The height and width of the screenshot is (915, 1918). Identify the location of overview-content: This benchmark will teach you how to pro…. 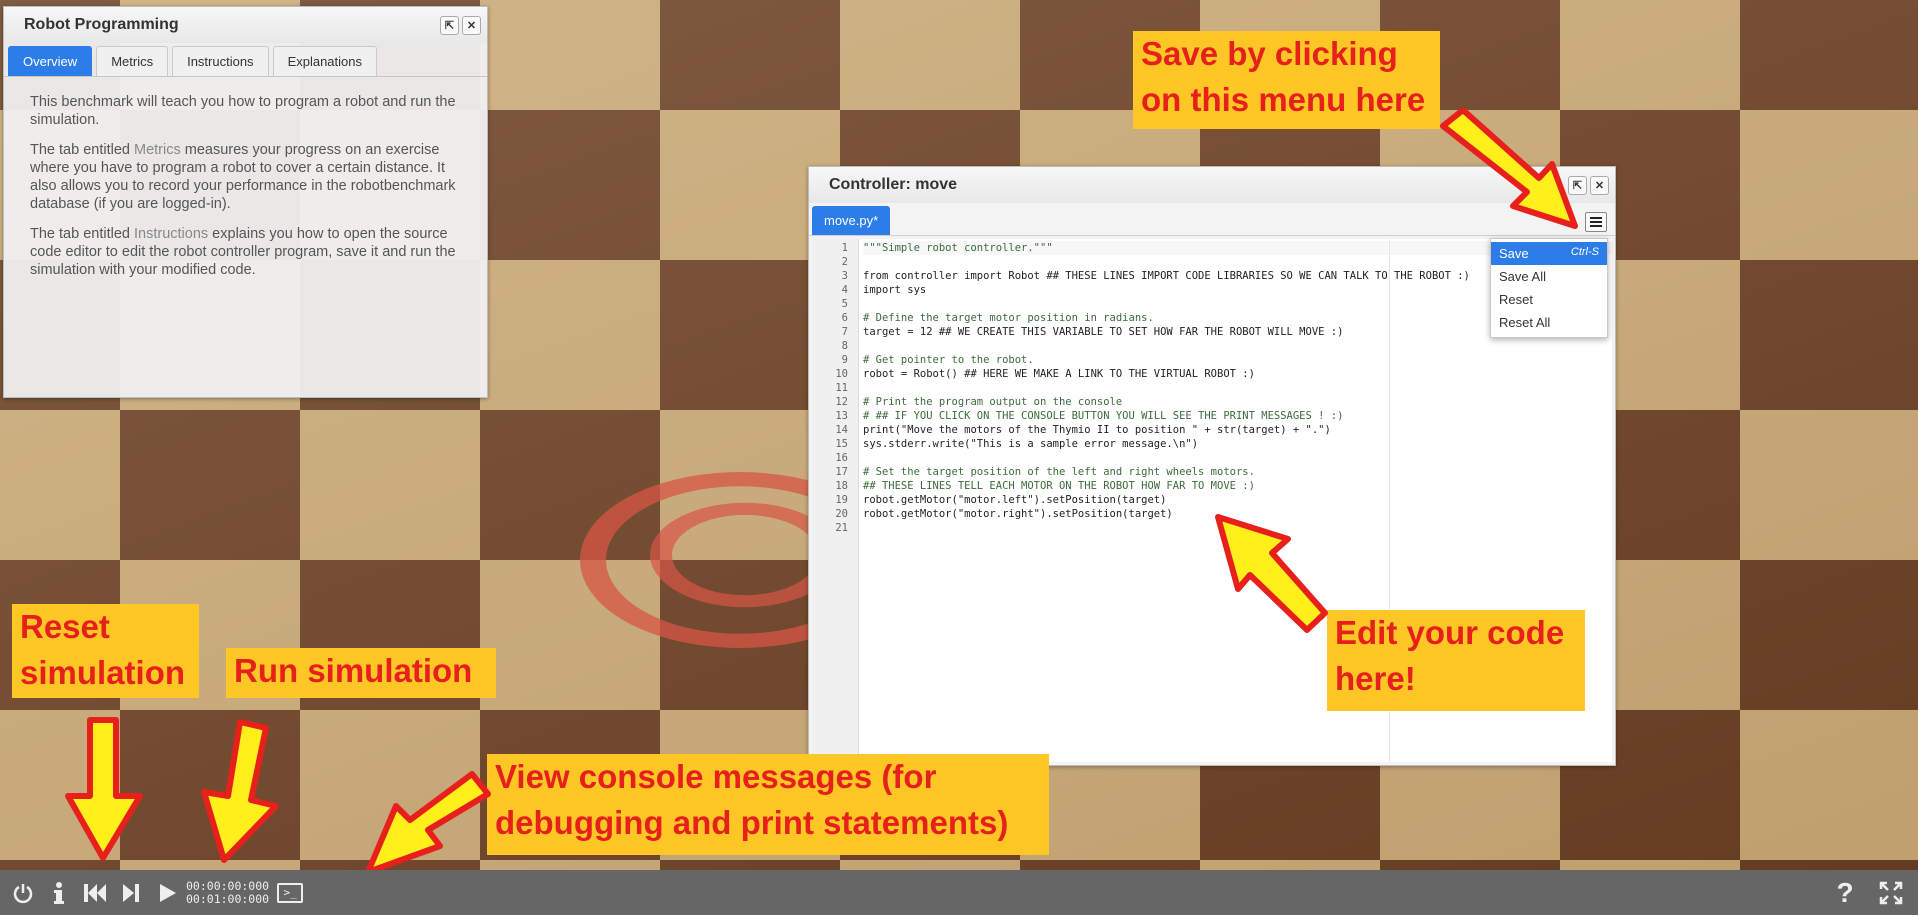
(245, 178).